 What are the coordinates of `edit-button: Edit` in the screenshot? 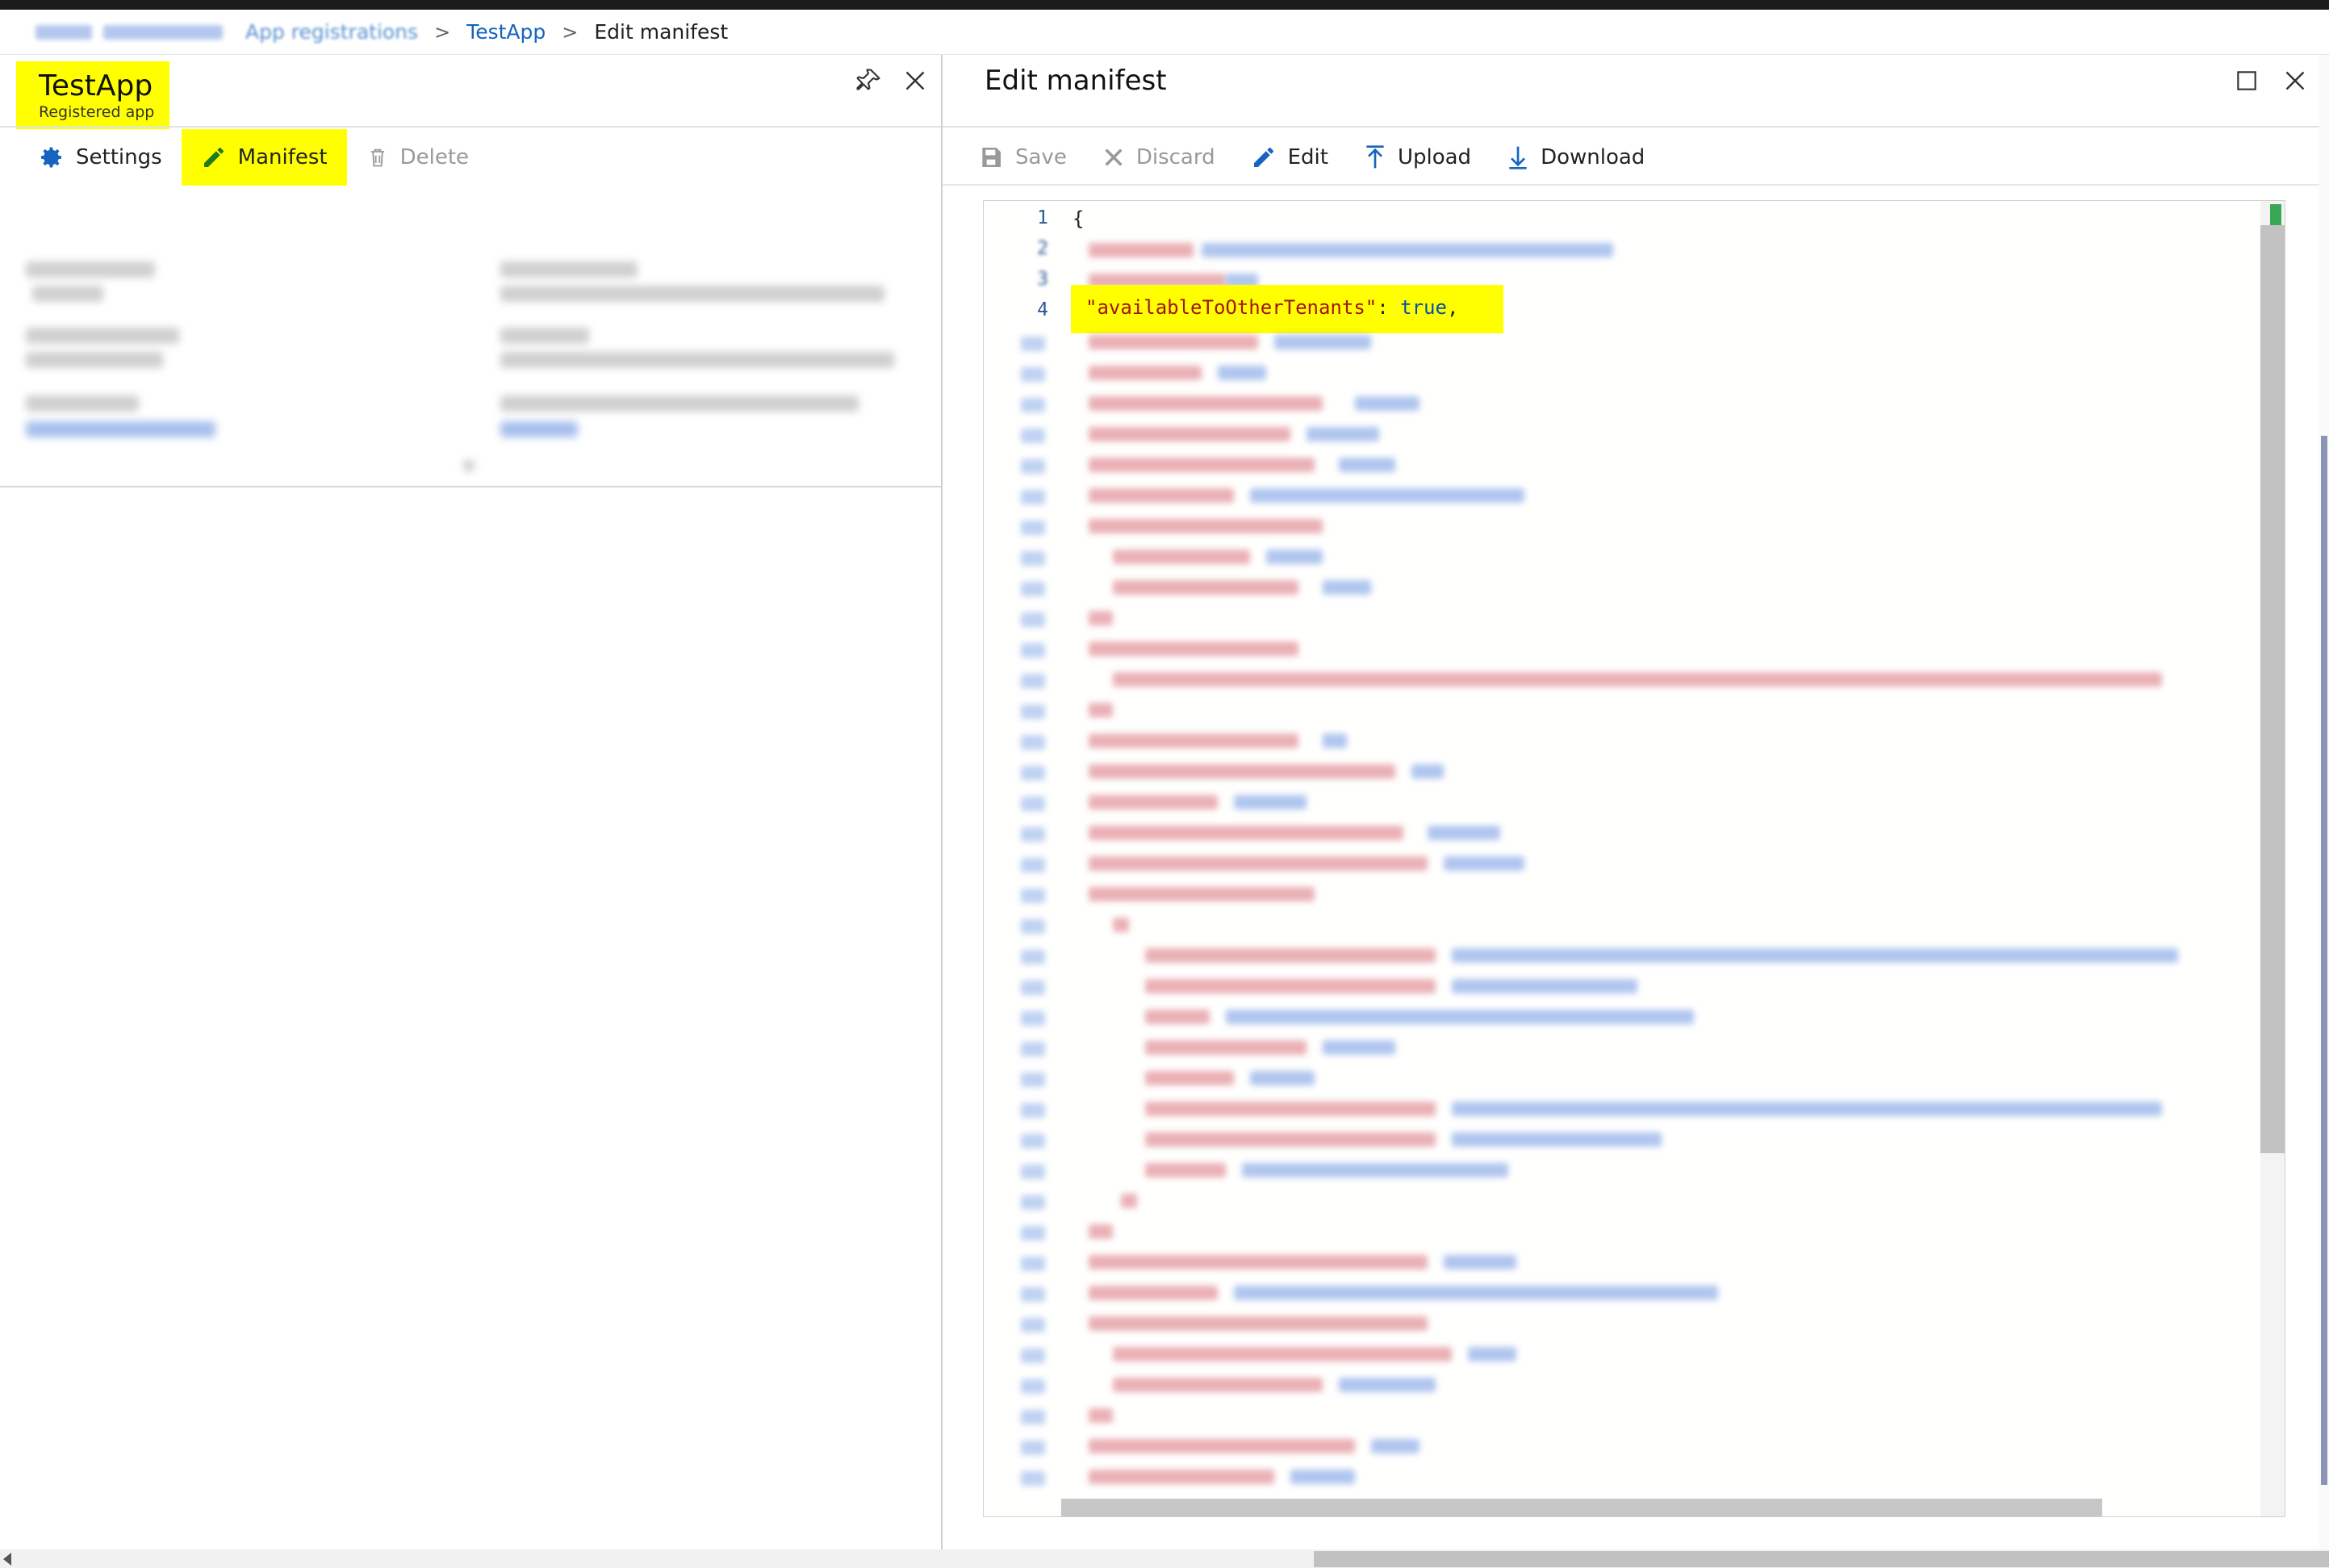 It's located at (1298, 157).